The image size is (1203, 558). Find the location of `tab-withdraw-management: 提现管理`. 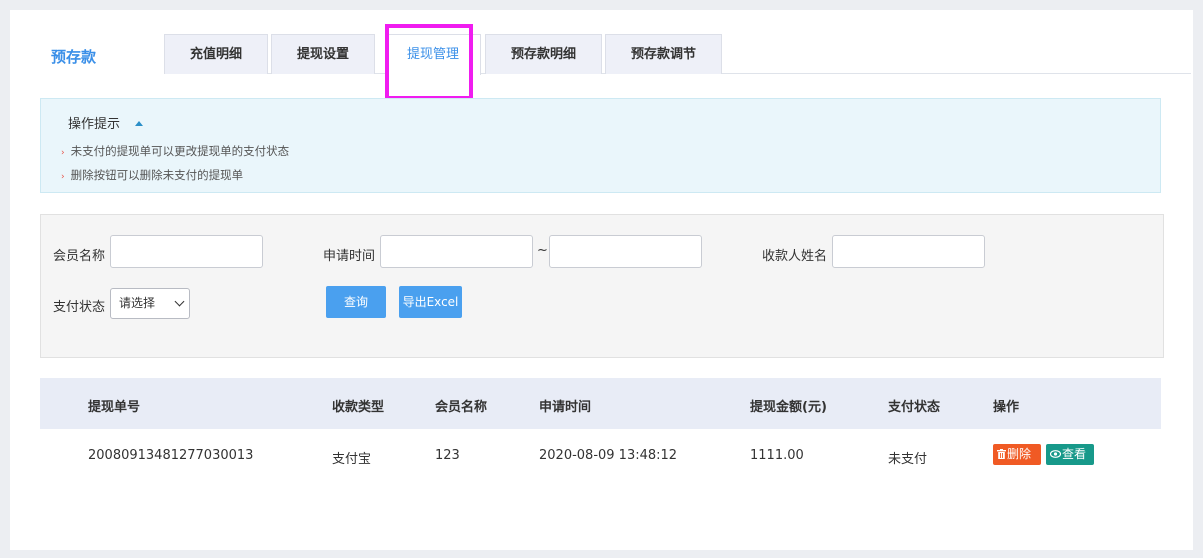

tab-withdraw-management: 提现管理 is located at coordinates (433, 54).